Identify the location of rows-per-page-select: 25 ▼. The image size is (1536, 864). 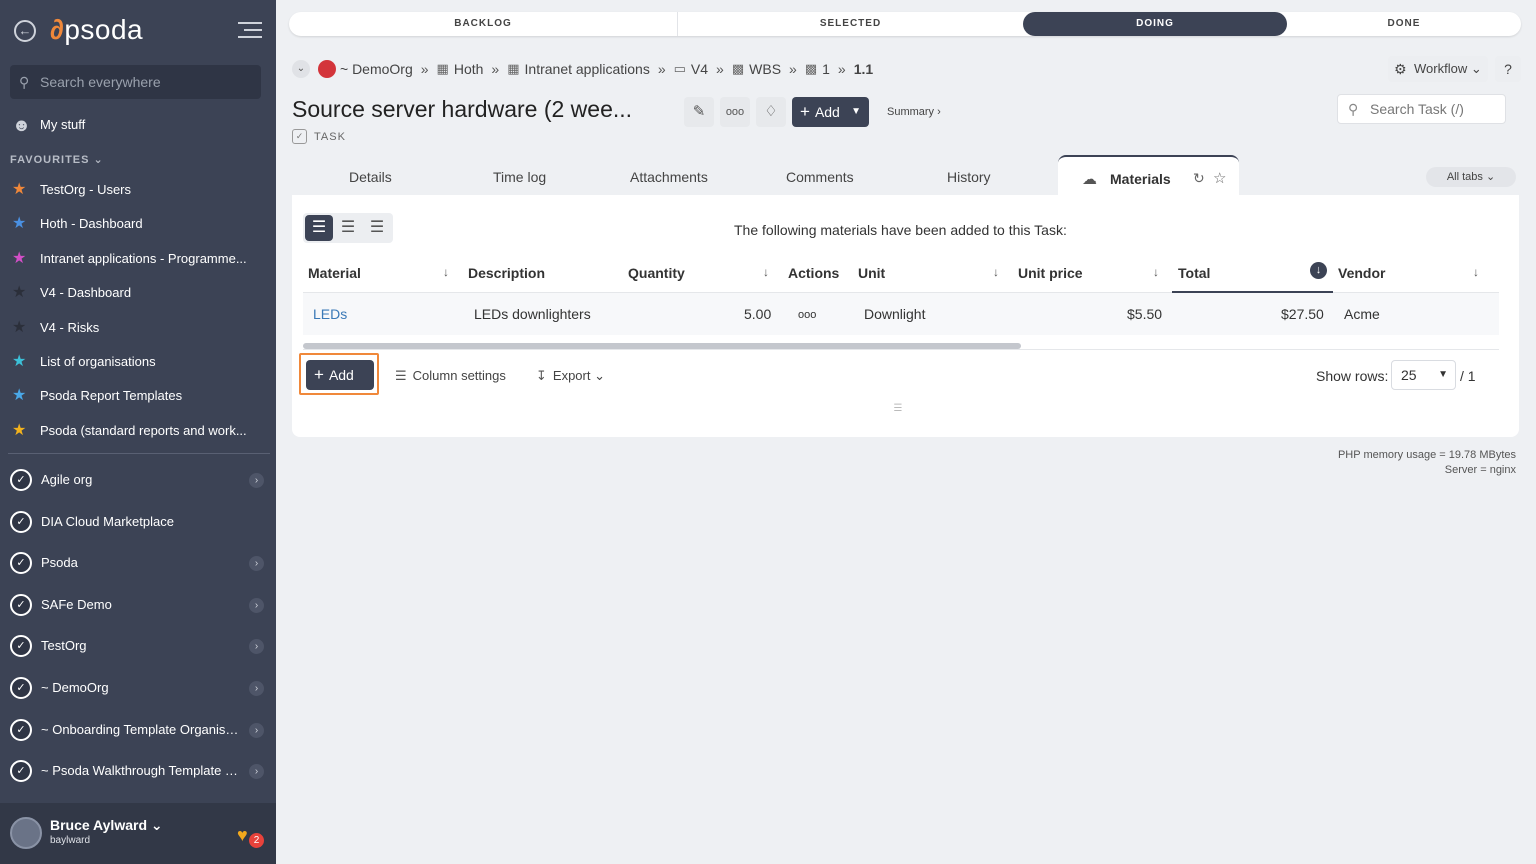
(1423, 375).